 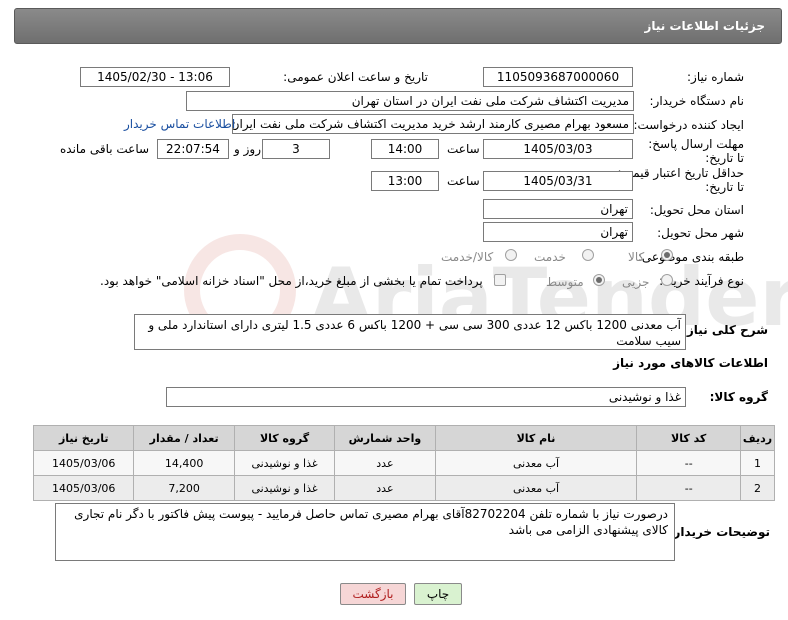 What do you see at coordinates (500, 280) in the screenshot?
I see `payment-checkbox` at bounding box center [500, 280].